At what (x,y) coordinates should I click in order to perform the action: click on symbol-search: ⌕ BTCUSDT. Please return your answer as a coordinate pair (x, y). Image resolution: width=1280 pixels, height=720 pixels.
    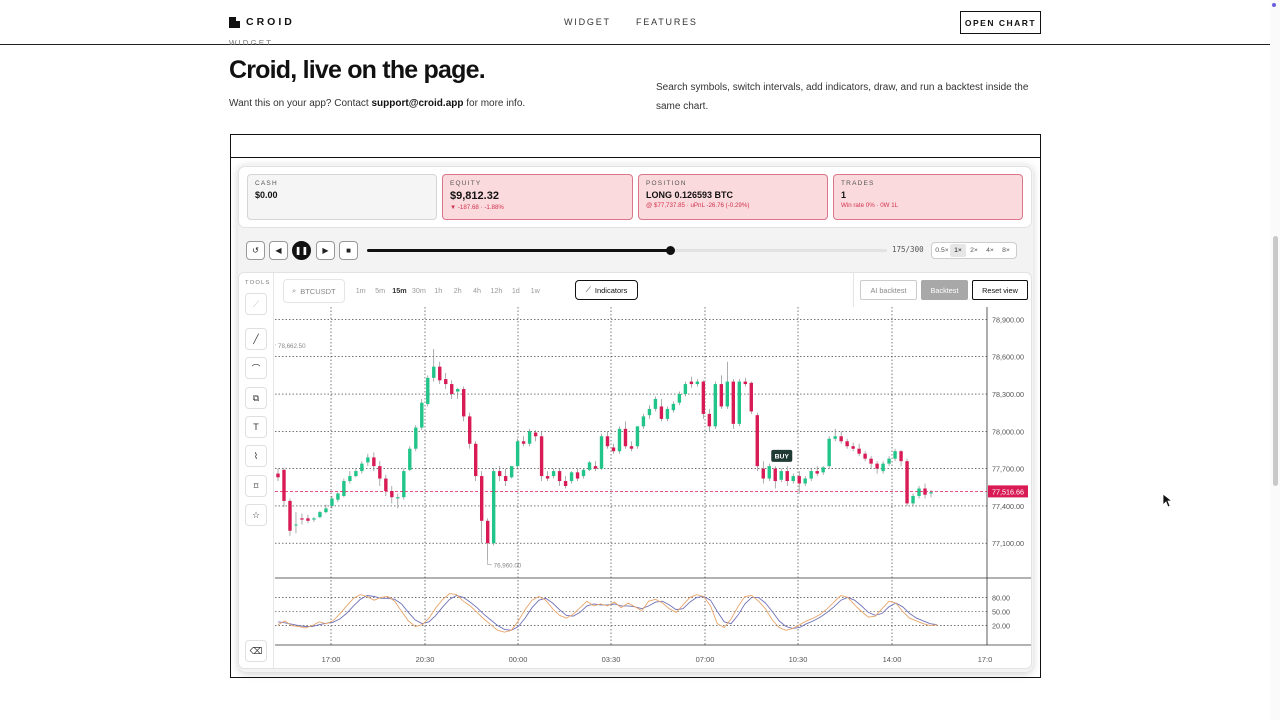
    Looking at the image, I should click on (314, 291).